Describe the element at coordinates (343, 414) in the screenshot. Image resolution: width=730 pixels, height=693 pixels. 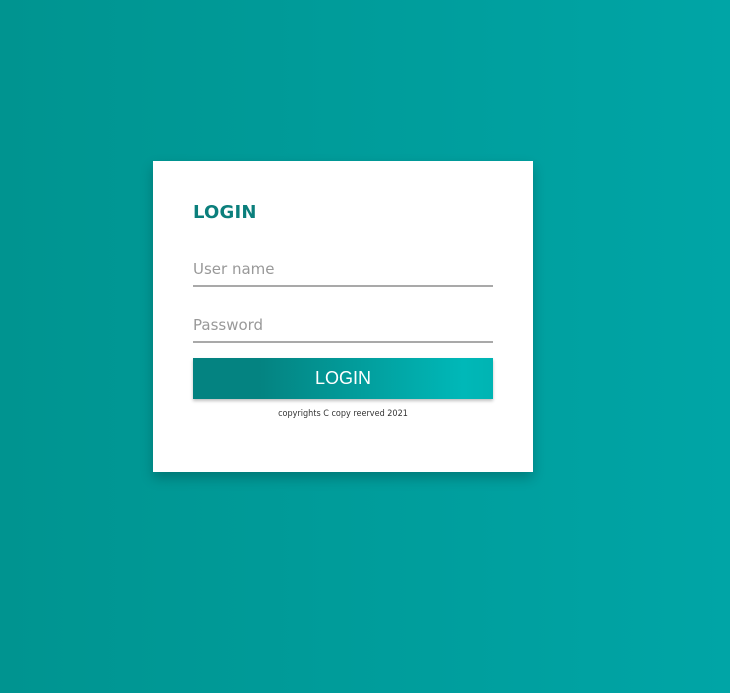
I see `copyright-text: copyrights C copy reerved 2021` at that location.